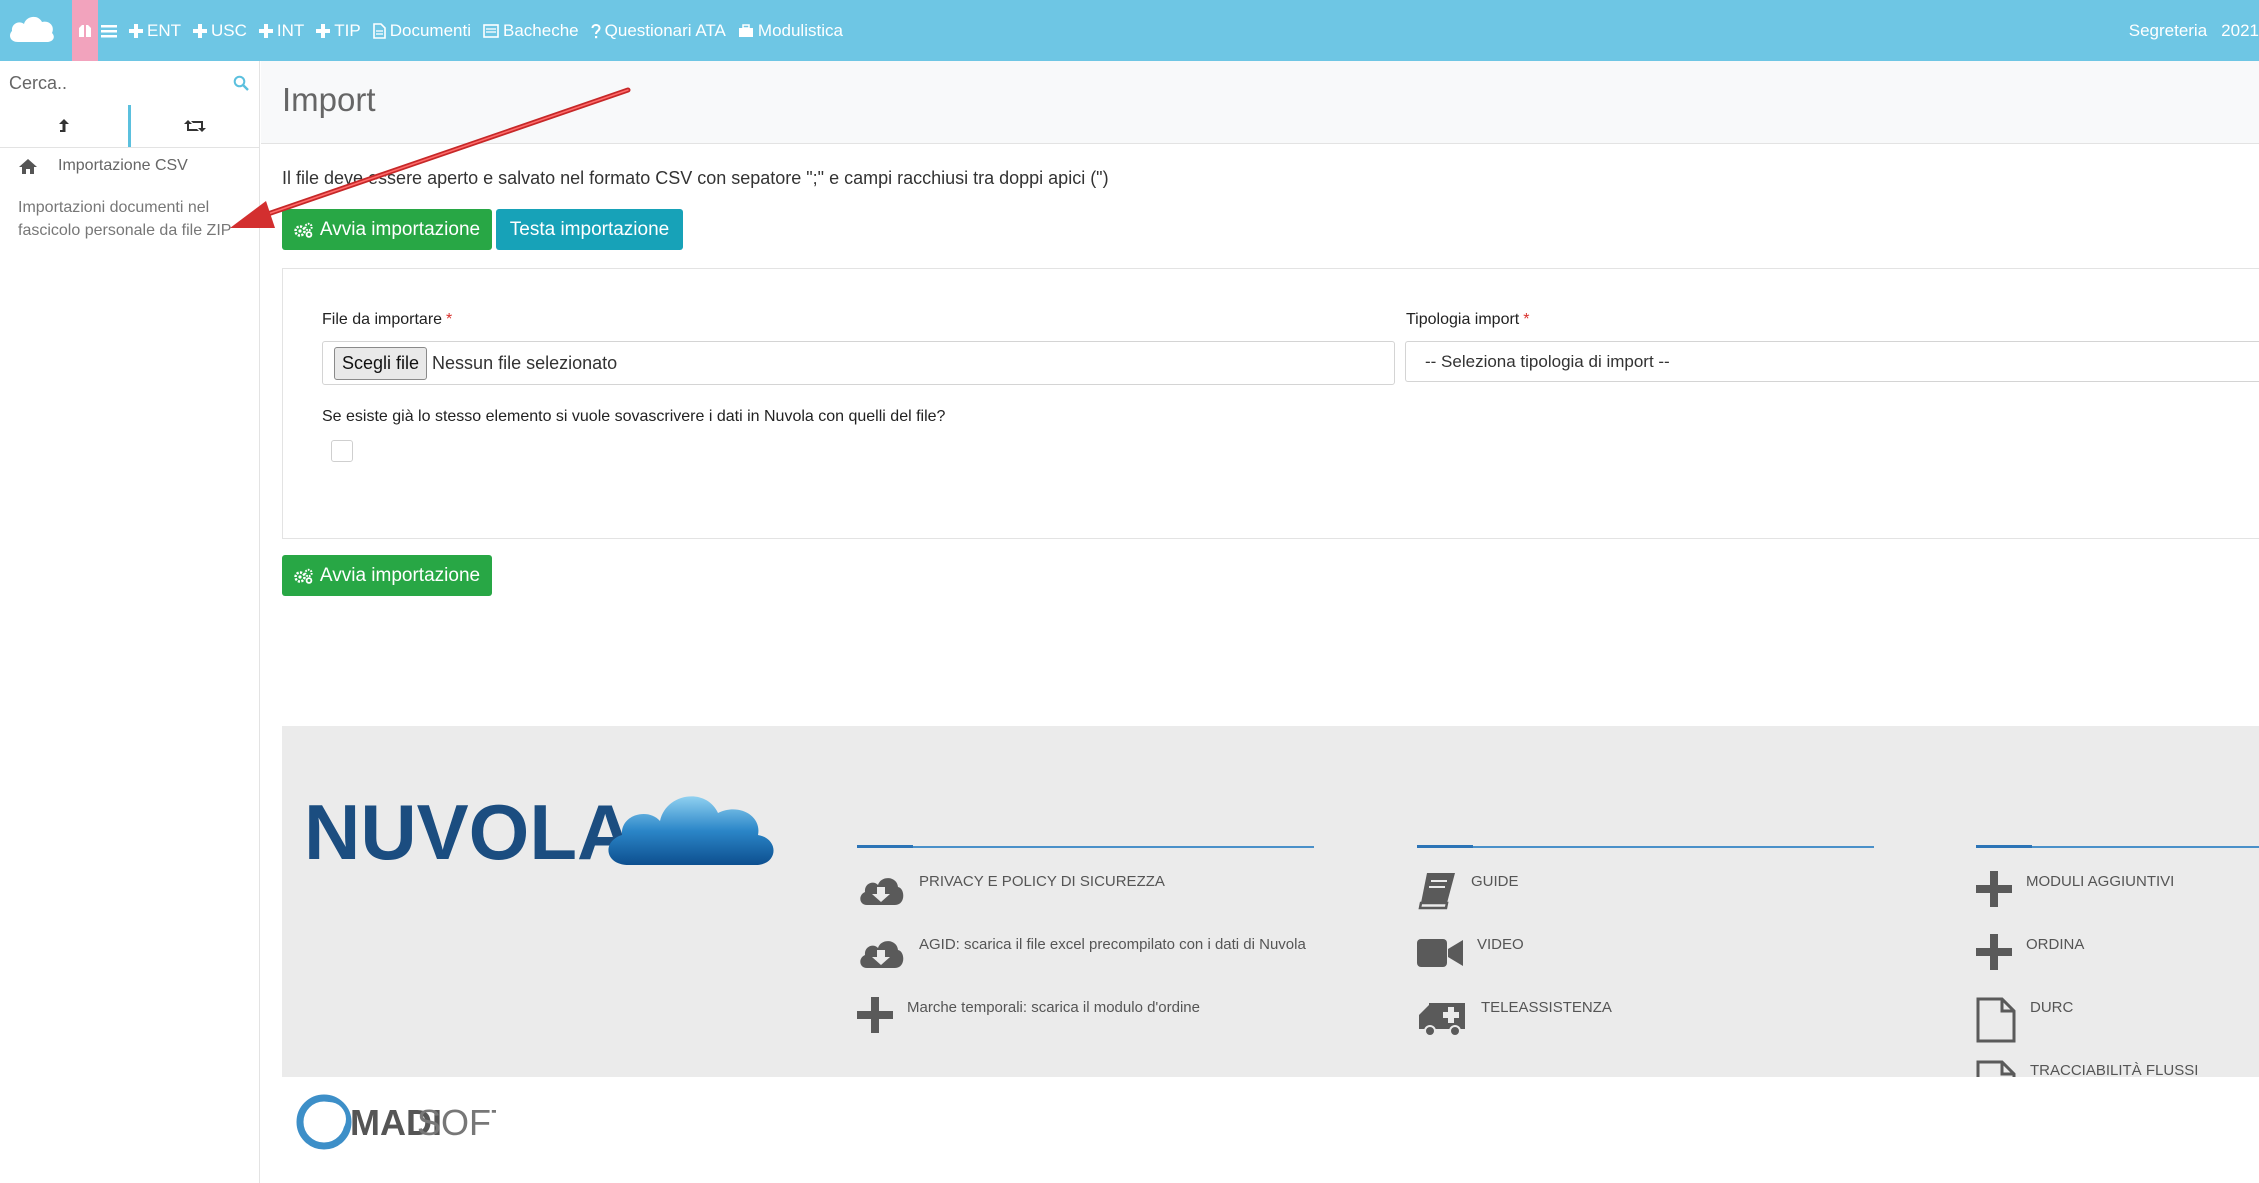 The height and width of the screenshot is (1183, 2259). I want to click on search-icon, so click(241, 83).